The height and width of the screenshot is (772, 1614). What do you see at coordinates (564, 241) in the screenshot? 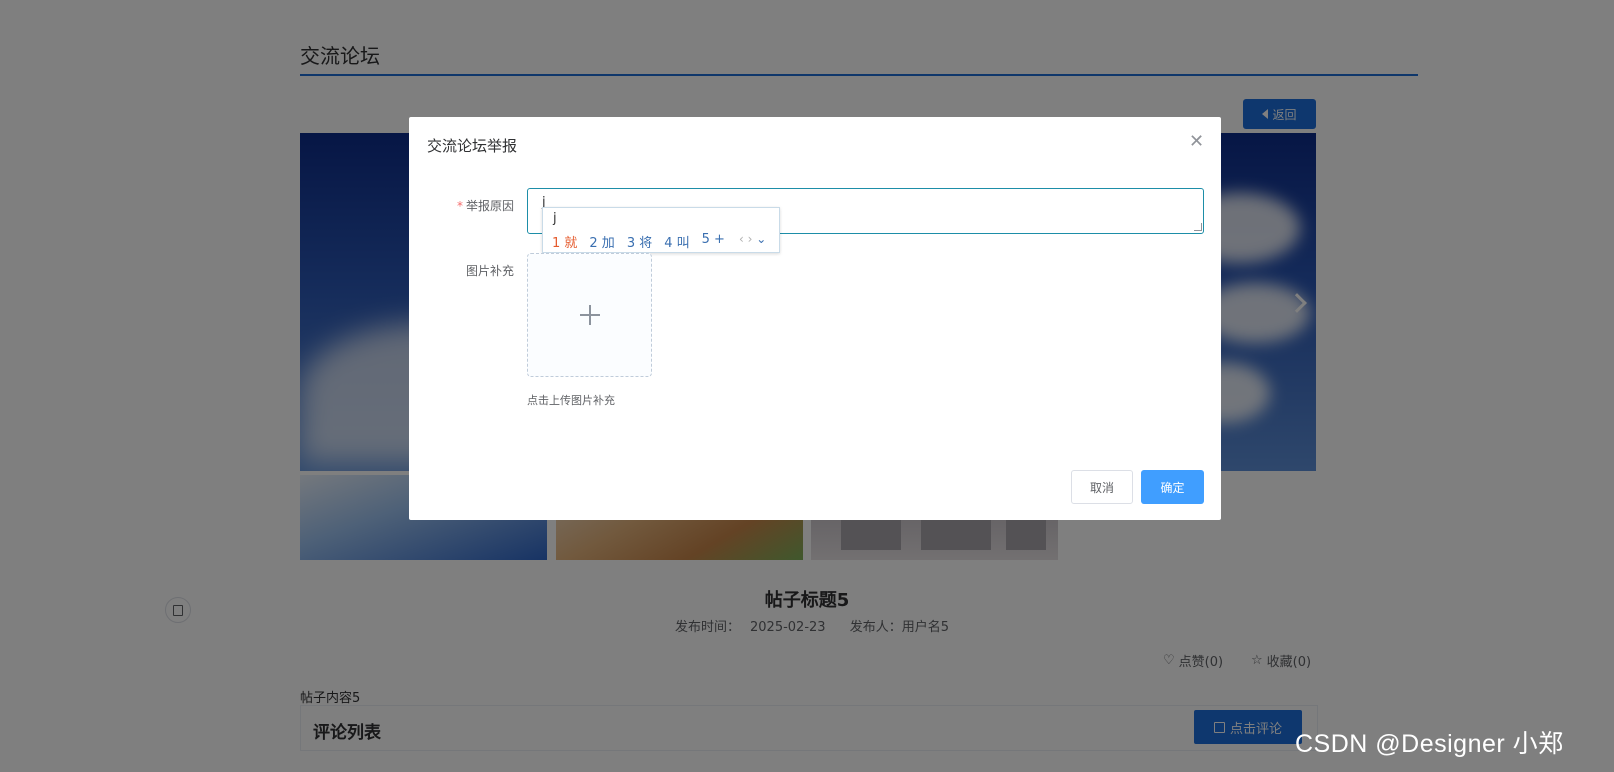
I see `ime-candidate: 1 就` at bounding box center [564, 241].